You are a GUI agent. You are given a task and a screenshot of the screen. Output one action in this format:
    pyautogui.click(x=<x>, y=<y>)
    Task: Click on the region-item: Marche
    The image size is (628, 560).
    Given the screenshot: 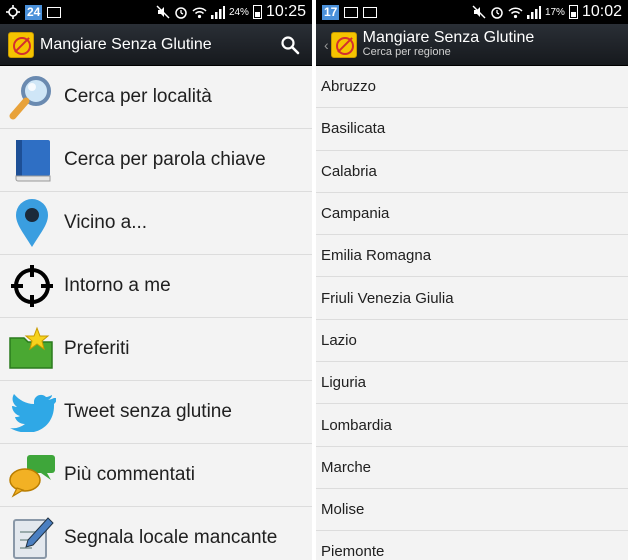 What is the action you would take?
    pyautogui.click(x=472, y=468)
    